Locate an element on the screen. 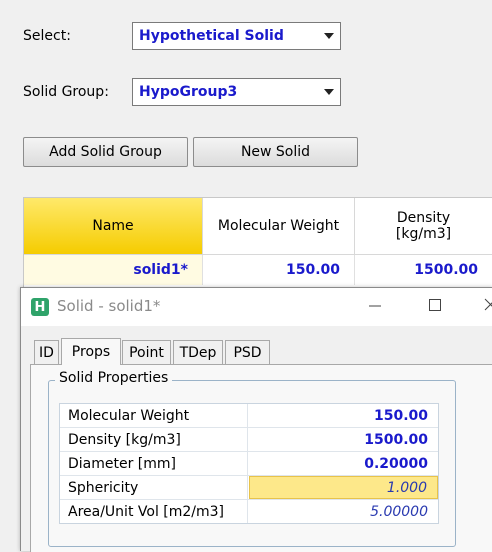  property-row: Diameter [mm] 0.20000 is located at coordinates (249, 464).